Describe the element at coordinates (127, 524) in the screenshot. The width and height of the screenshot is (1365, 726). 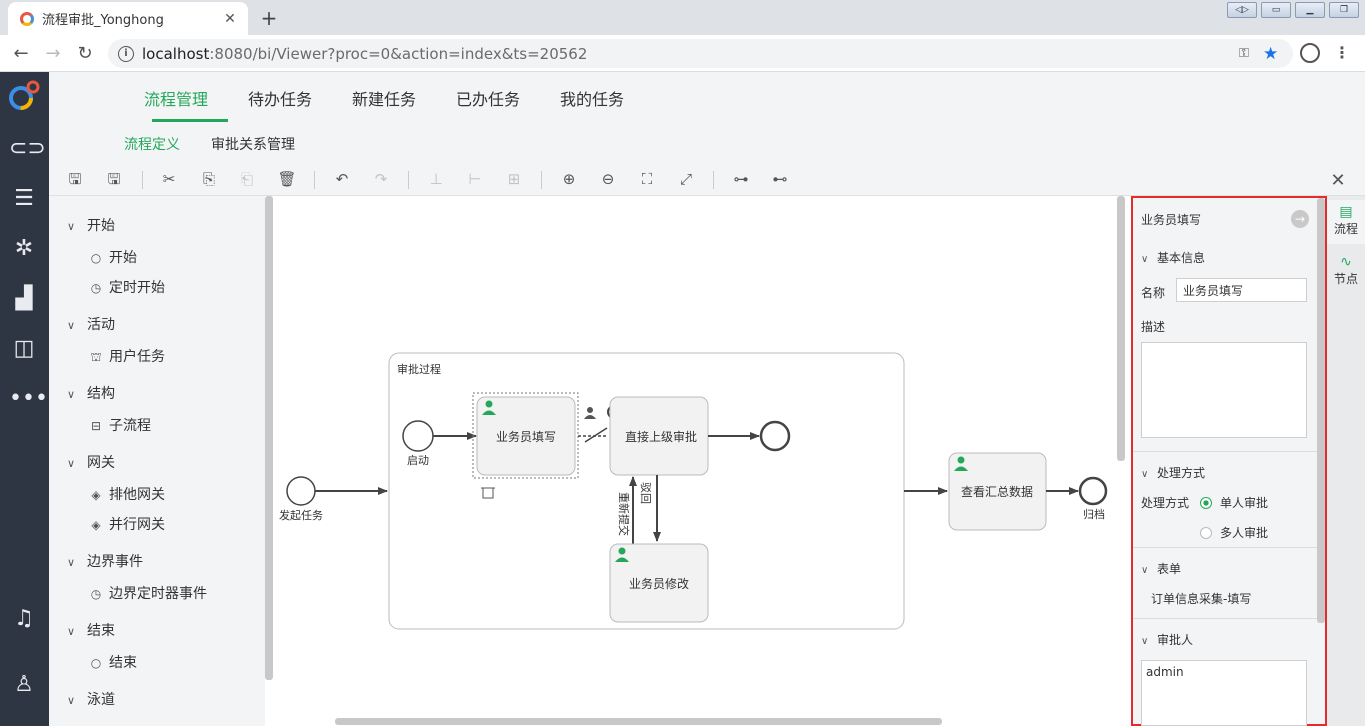
I see `palette-item-parallel-gateway: ◈ 并行网关` at that location.